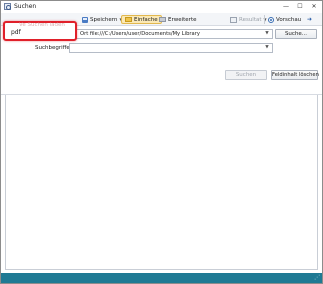  Describe the element at coordinates (85, 19) in the screenshot. I see `save-icon` at that location.